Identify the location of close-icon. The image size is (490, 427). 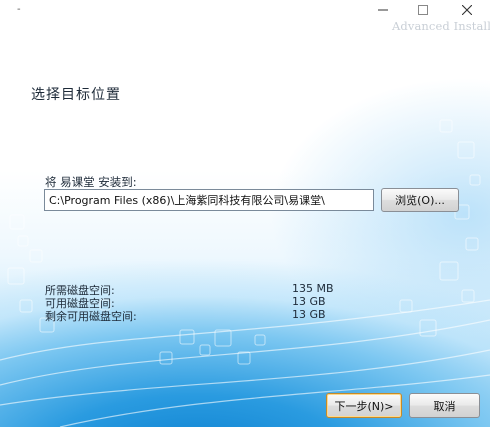
(467, 10).